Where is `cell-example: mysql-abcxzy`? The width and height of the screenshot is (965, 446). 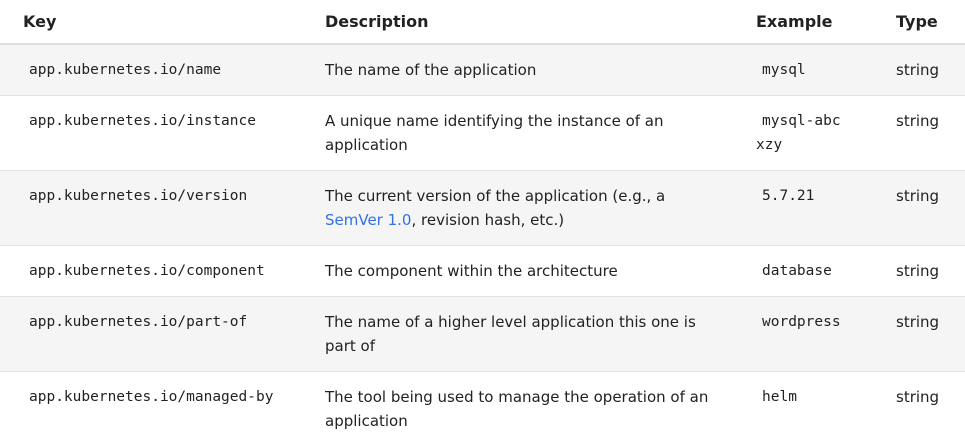
cell-example: mysql-abcxzy is located at coordinates (804, 133).